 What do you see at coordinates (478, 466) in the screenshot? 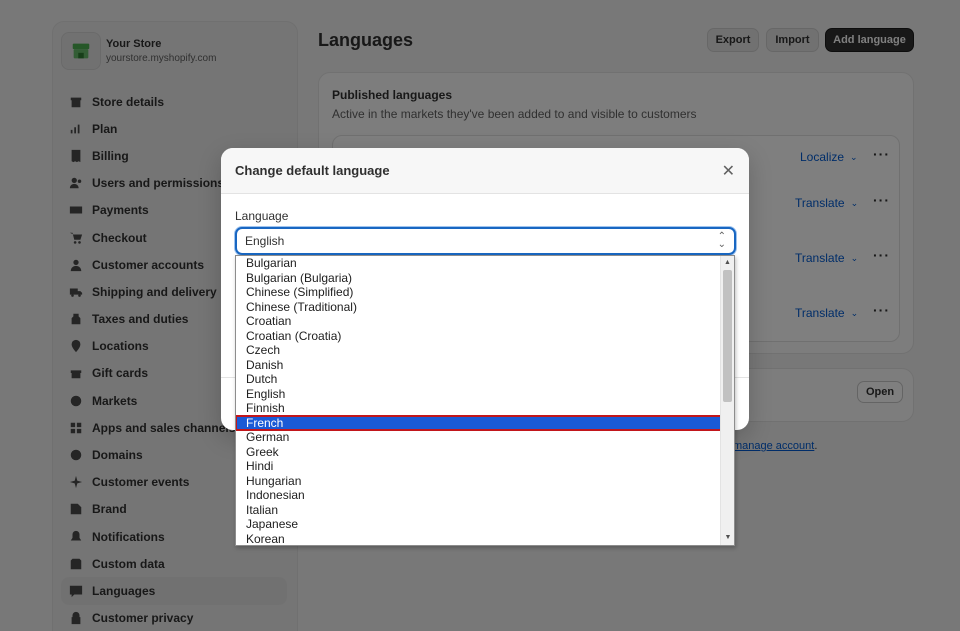
I see `language-option: Hindi` at bounding box center [478, 466].